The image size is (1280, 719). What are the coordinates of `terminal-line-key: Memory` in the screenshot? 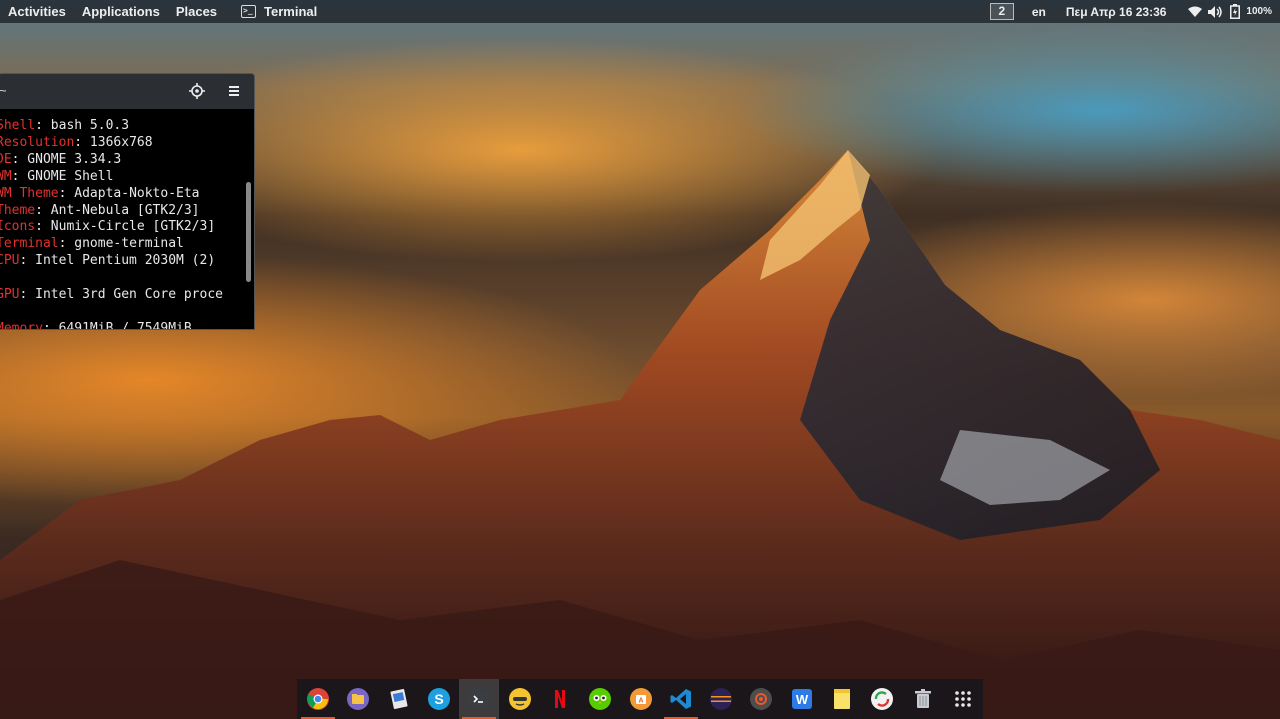 It's located at (21, 325).